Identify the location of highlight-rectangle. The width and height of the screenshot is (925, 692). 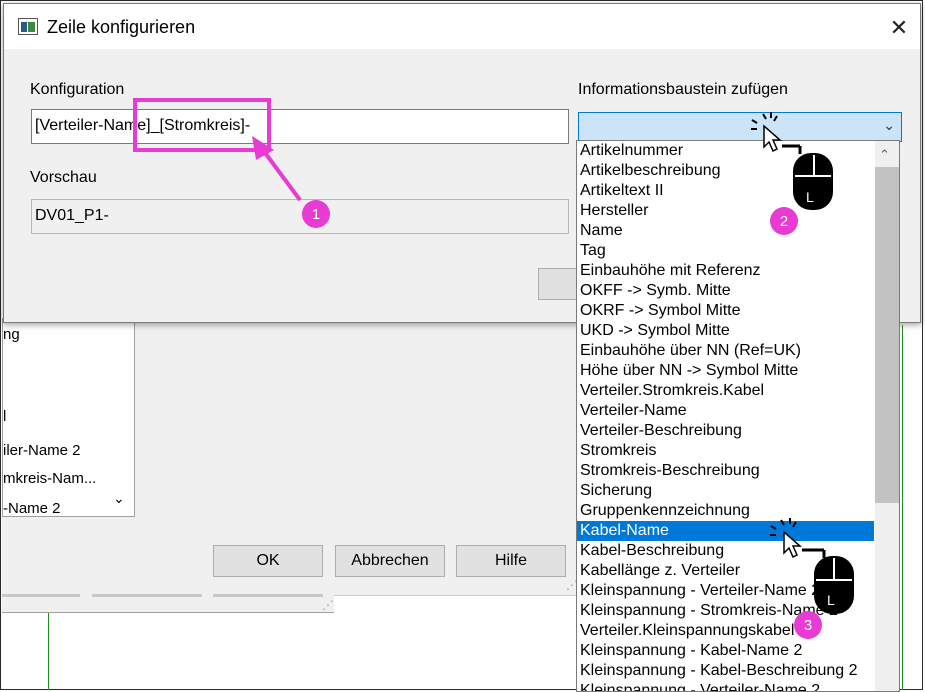
(202, 125).